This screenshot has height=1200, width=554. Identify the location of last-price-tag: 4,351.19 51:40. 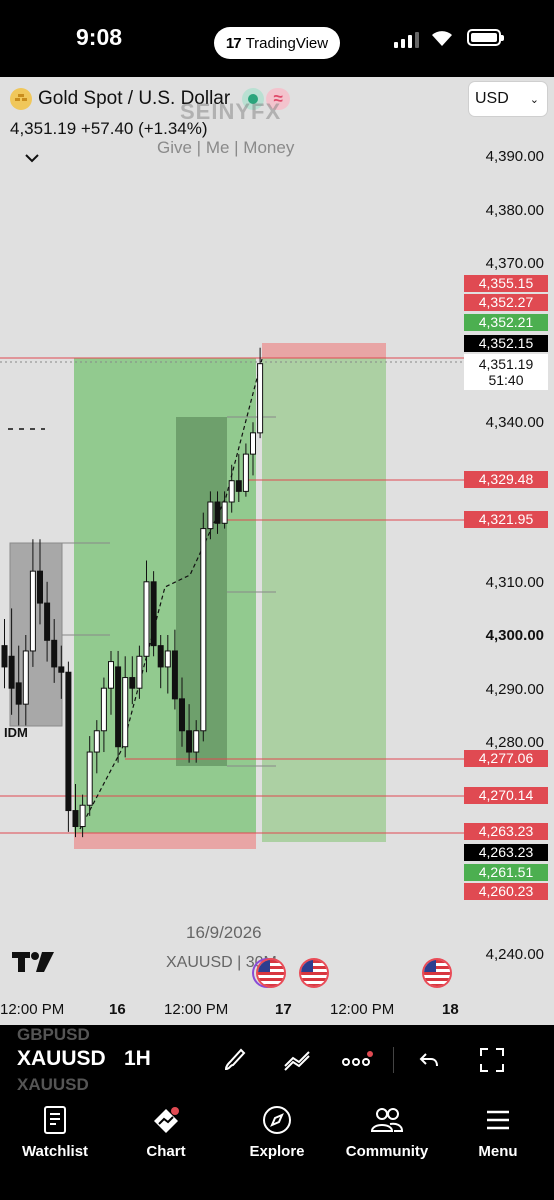
(506, 372).